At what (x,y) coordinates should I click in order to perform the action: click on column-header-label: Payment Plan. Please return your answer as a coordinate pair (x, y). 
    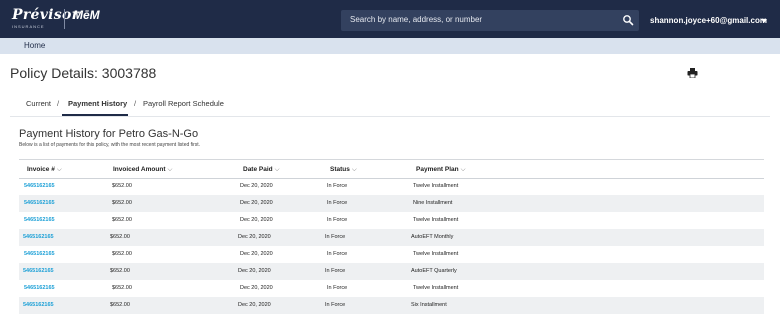
    Looking at the image, I should click on (437, 169).